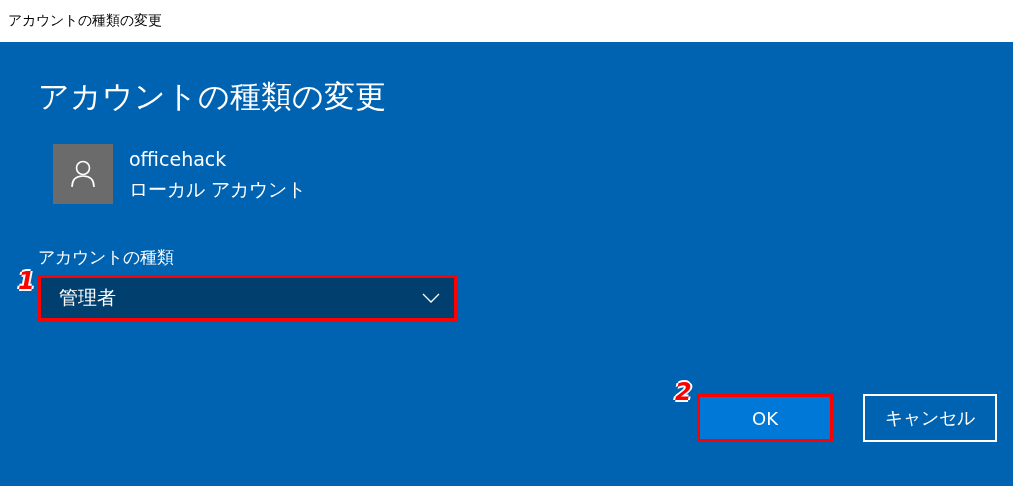  Describe the element at coordinates (212, 96) in the screenshot. I see `dialog-heading: アカウントの種類の変更` at that location.